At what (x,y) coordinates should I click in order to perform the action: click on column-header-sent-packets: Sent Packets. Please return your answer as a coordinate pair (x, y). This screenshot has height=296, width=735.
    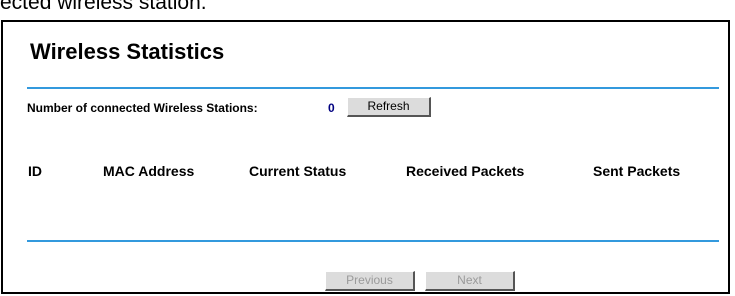
    Looking at the image, I should click on (637, 171).